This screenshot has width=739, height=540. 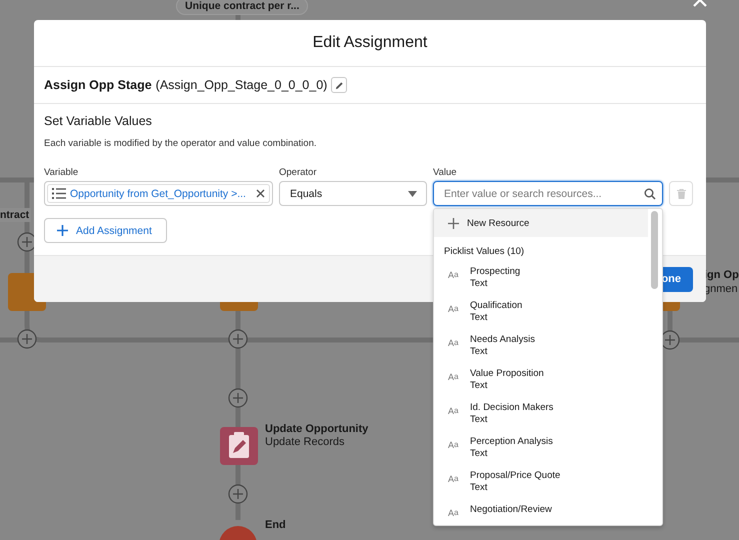 What do you see at coordinates (260, 193) in the screenshot?
I see `remove-icon` at bounding box center [260, 193].